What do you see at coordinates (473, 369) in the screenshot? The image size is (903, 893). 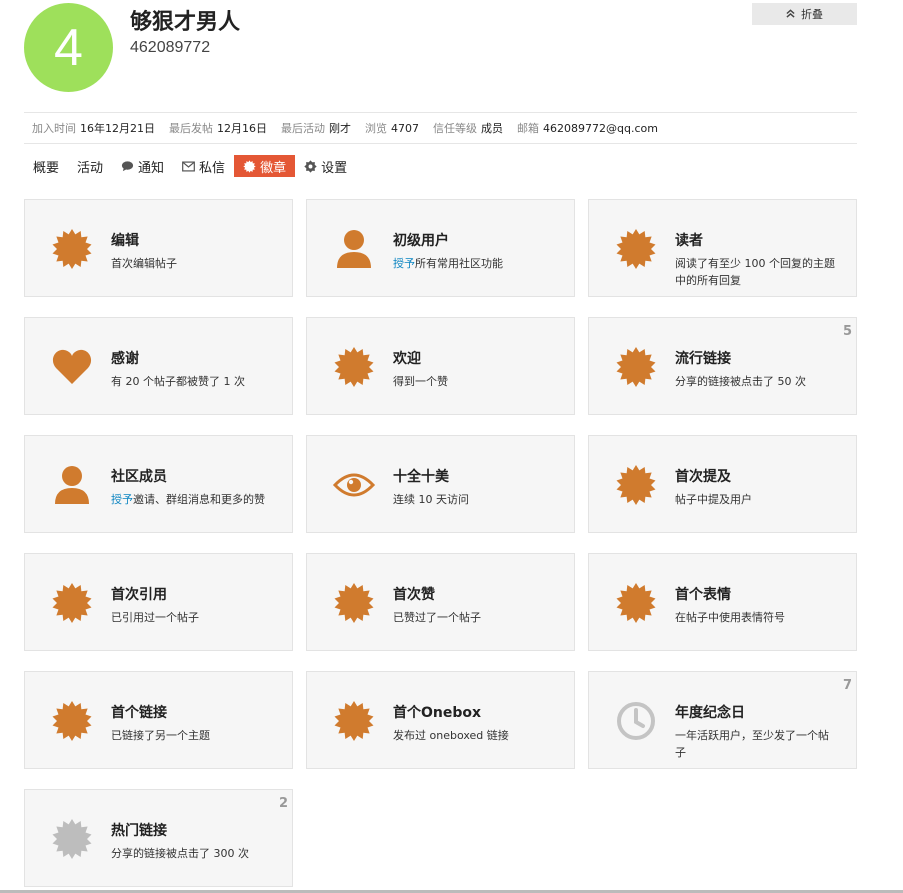 I see `badge-text: 欢迎 得到一个赞` at bounding box center [473, 369].